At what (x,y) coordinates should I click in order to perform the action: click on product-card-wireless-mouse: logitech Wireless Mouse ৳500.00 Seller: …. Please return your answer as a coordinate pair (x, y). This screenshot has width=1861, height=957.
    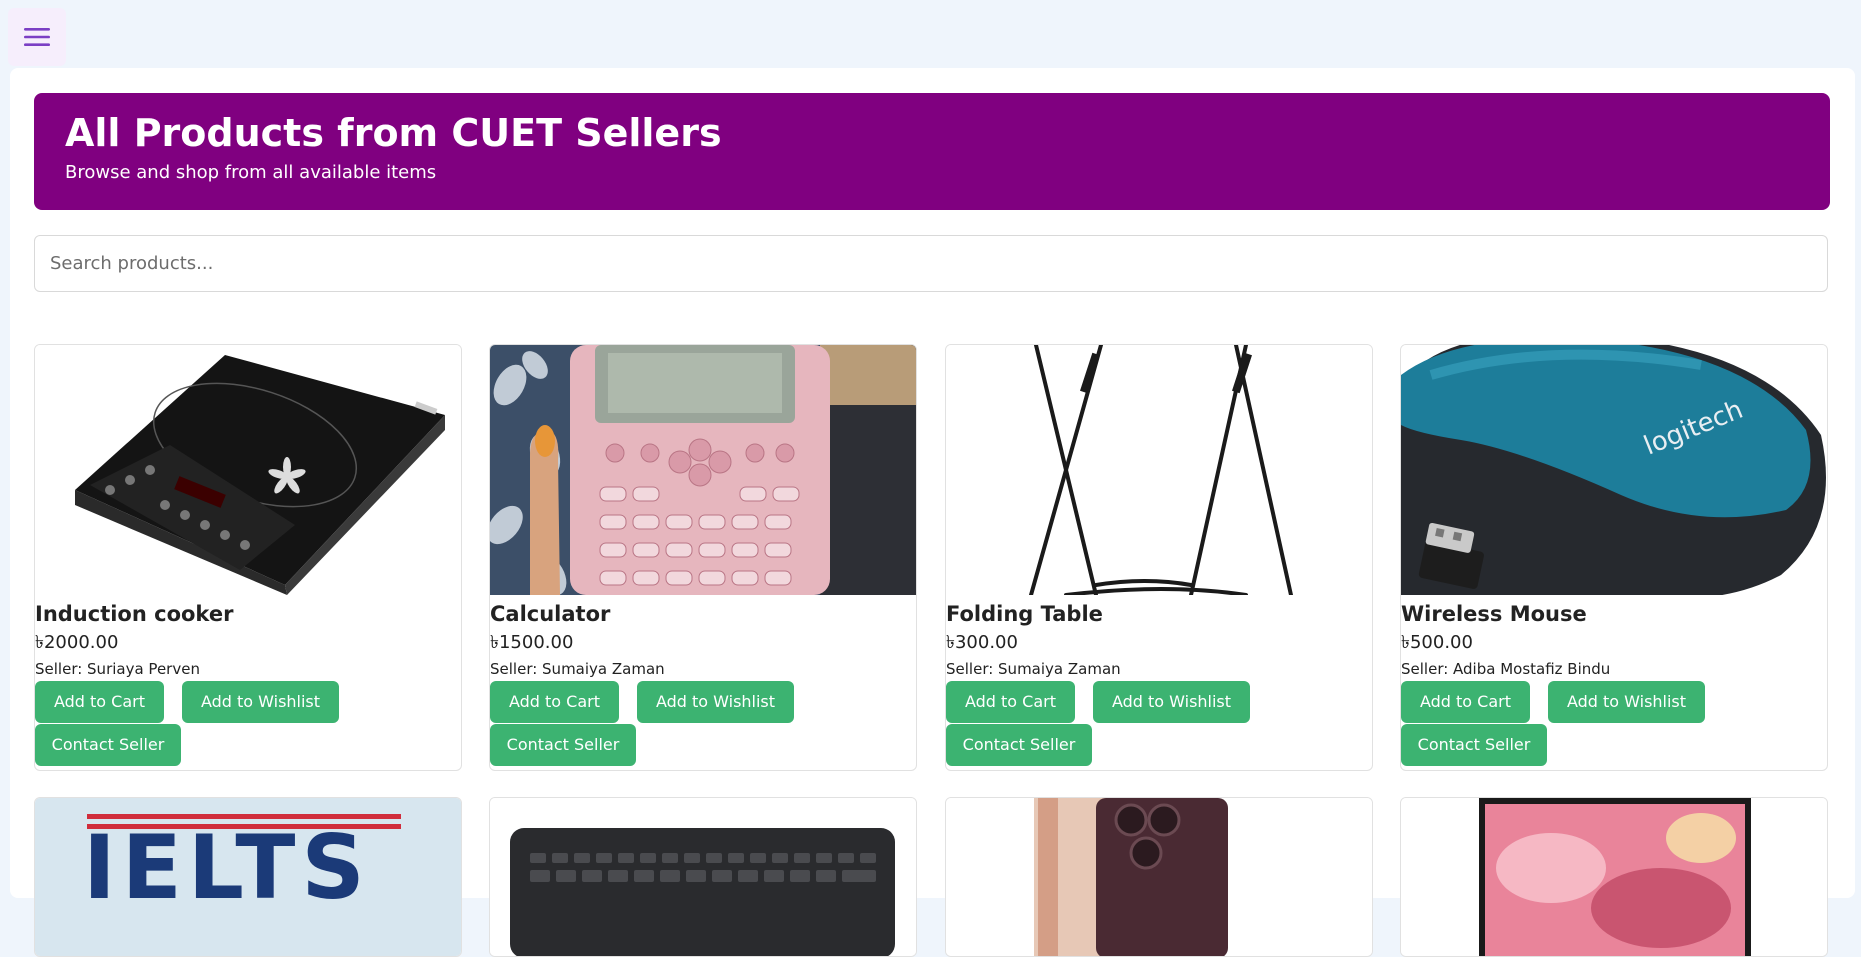
    Looking at the image, I should click on (1614, 557).